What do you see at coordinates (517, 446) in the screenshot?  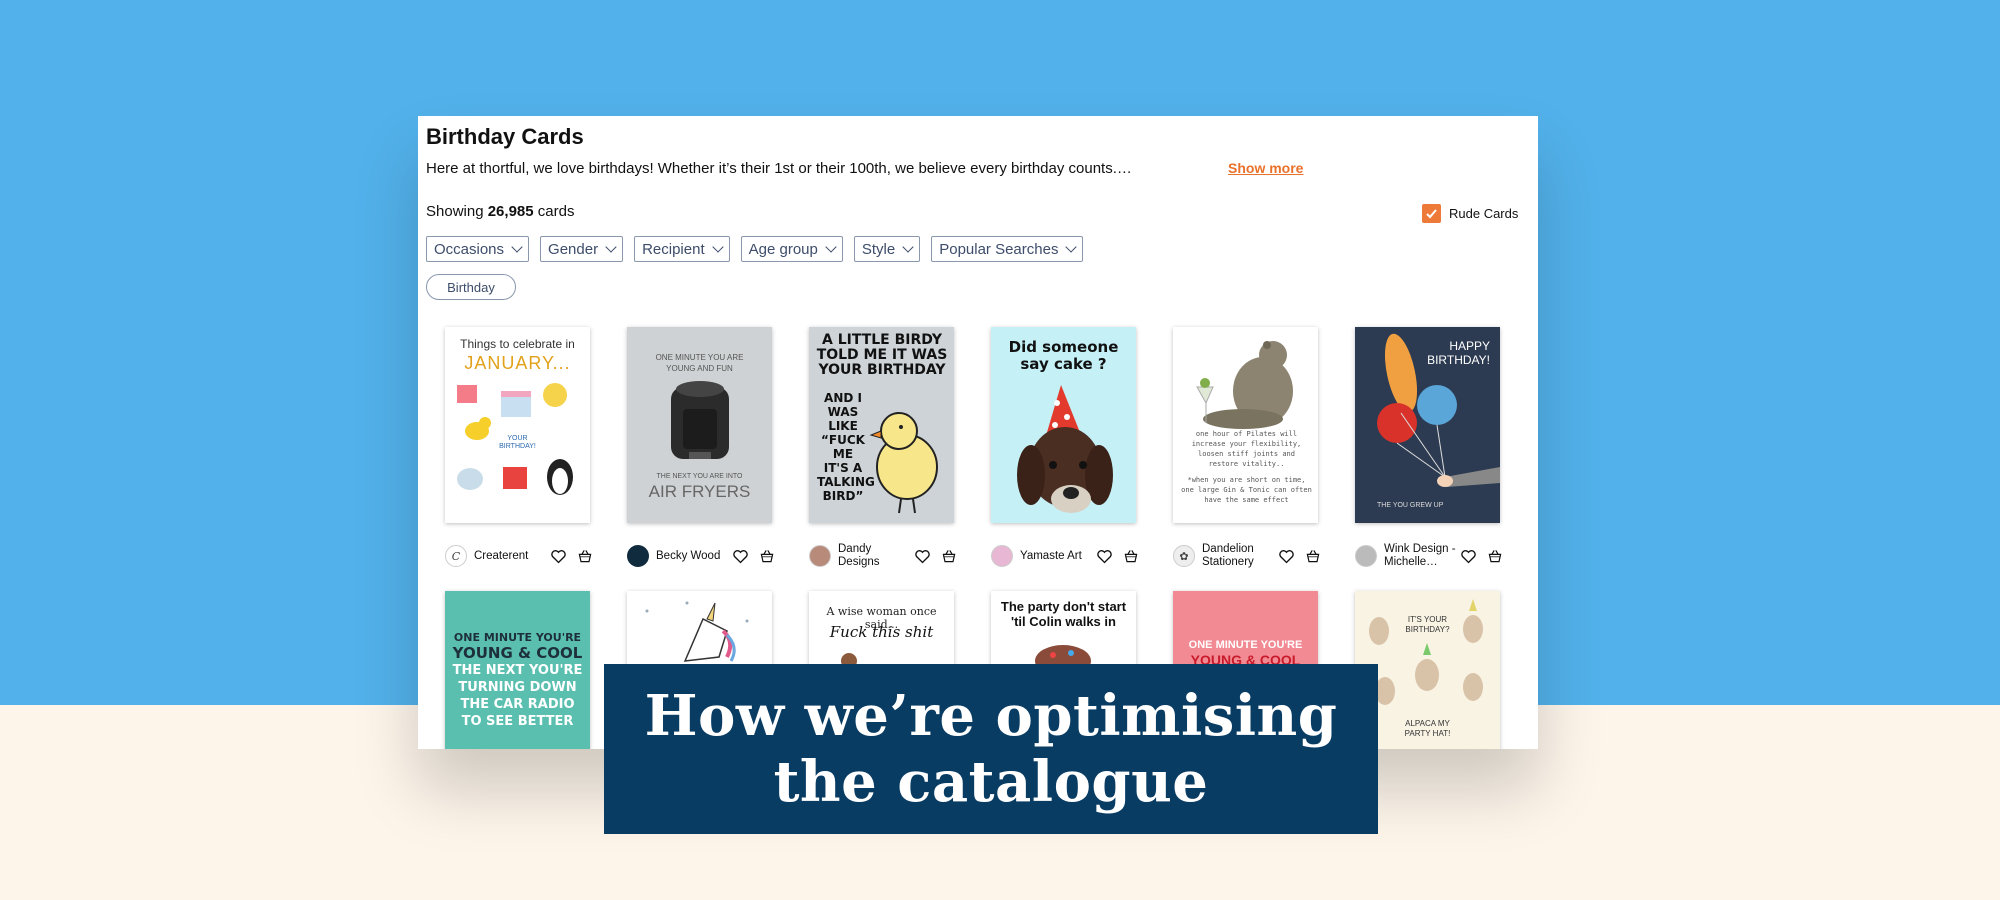 I see `card-text: BIRTHDAY!` at bounding box center [517, 446].